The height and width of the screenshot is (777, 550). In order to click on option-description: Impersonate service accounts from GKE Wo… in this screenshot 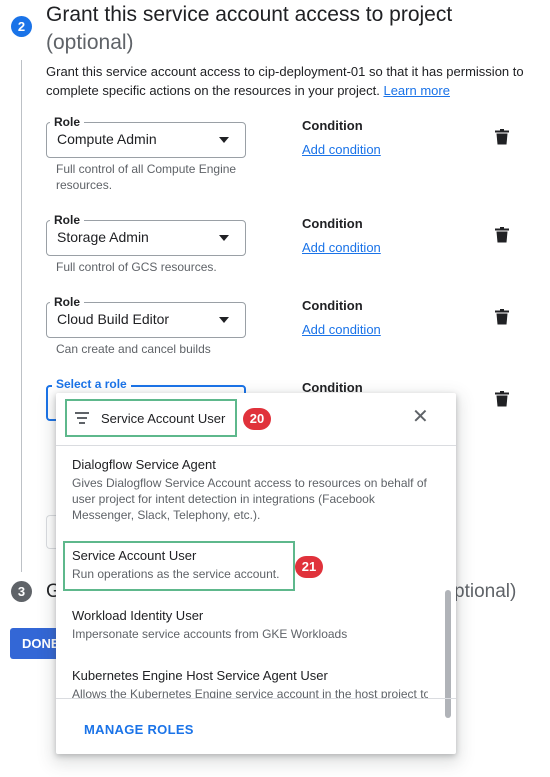, I will do `click(210, 634)`.